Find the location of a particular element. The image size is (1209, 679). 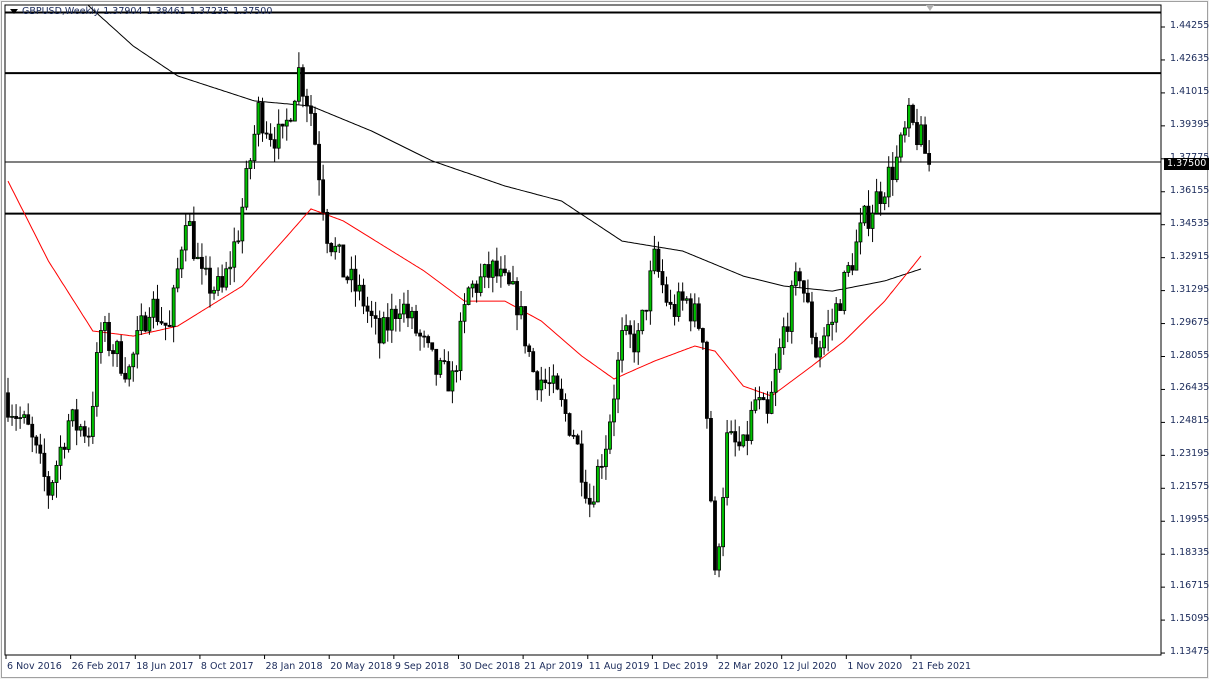

y-tick-label: 1.42635 is located at coordinates (1189, 58).